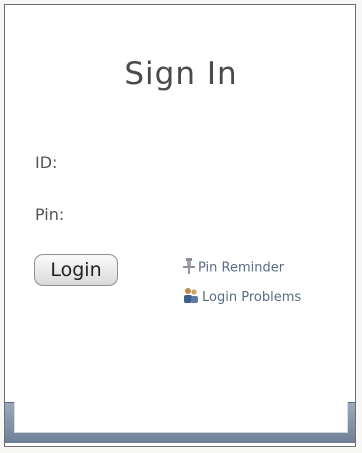 This screenshot has width=362, height=453. I want to click on login-problems-link: Login Problems, so click(241, 297).